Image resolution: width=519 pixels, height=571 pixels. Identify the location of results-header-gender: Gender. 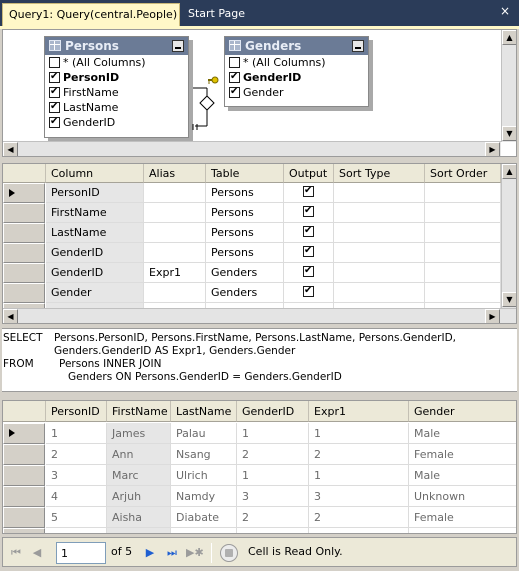
(462, 411).